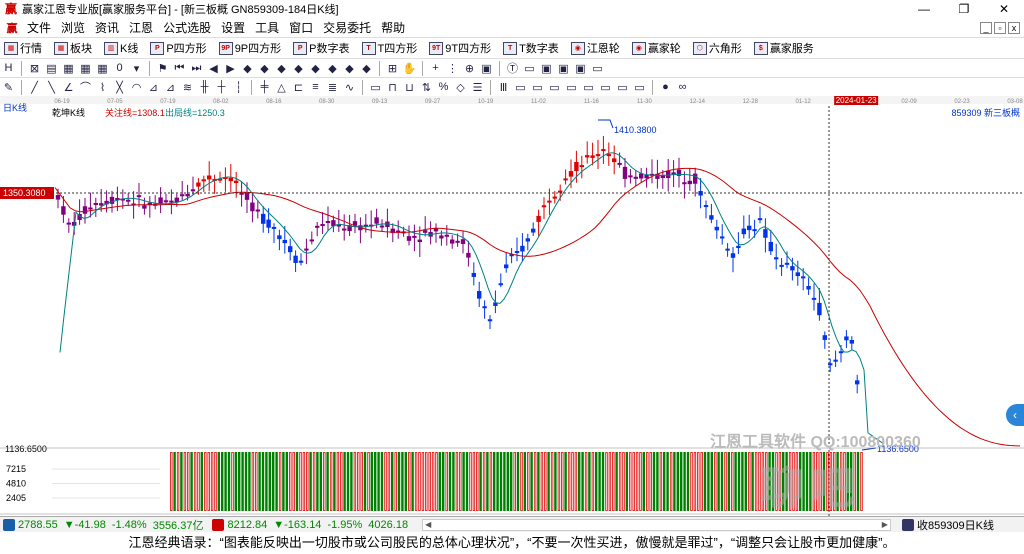  Describe the element at coordinates (221, 87) in the screenshot. I see `toolbar3-tool-icon: ┼` at that location.